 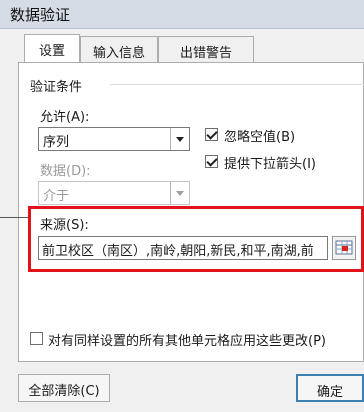 I want to click on data-label: 数据(D):, so click(x=65, y=171).